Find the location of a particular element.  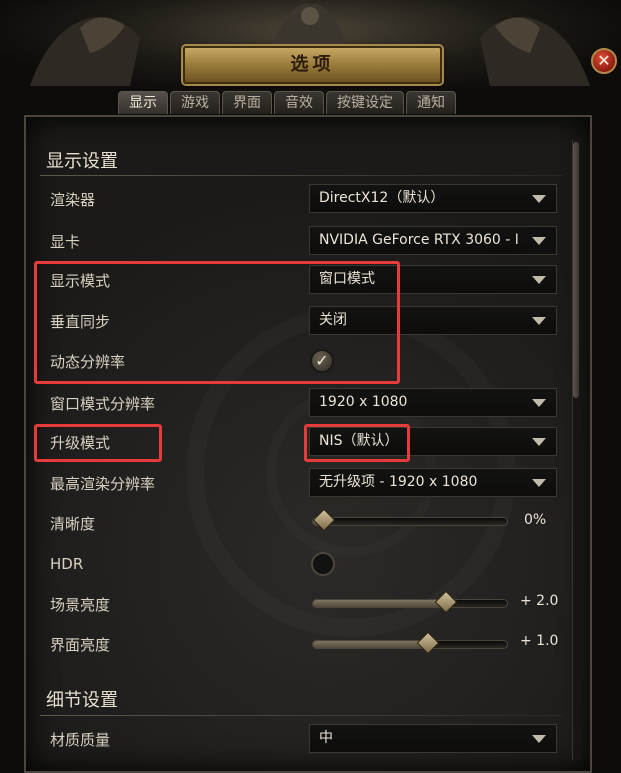

tab-notifications: 通知 is located at coordinates (431, 102).